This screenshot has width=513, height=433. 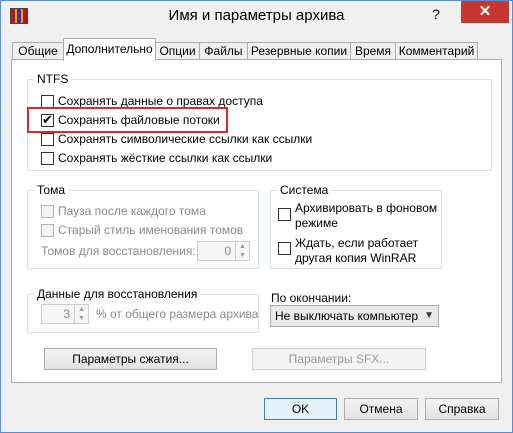 I want to click on checkbox-label: Сохранять данные о правах доступа, so click(x=160, y=101).